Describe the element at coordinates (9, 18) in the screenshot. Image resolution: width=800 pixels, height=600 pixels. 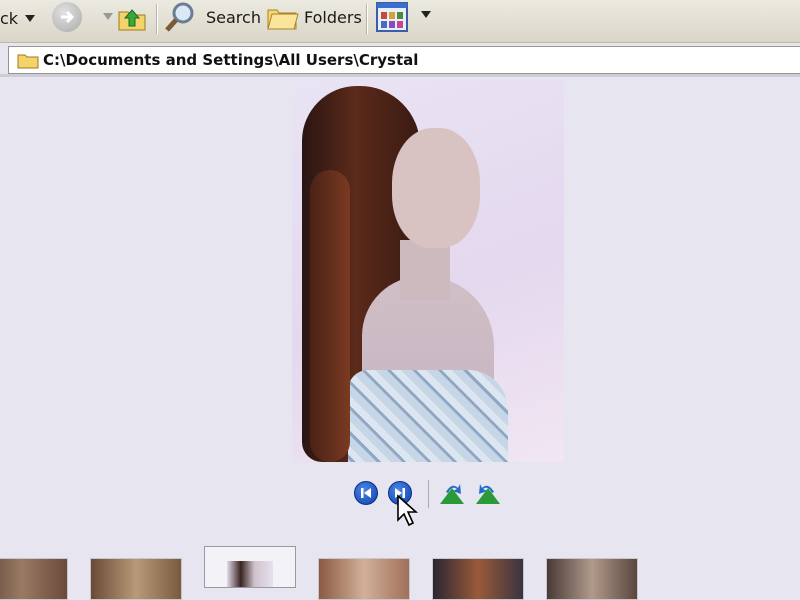
I see `back-label: ck` at that location.